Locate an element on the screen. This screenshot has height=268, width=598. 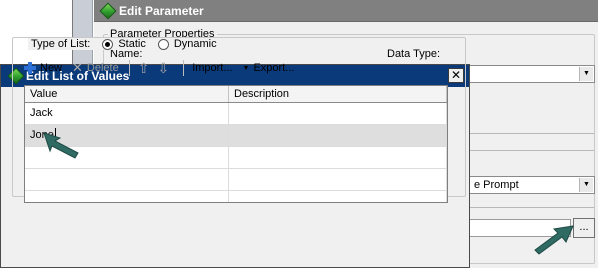
type-of-list-label: Type of List: is located at coordinates (61, 44).